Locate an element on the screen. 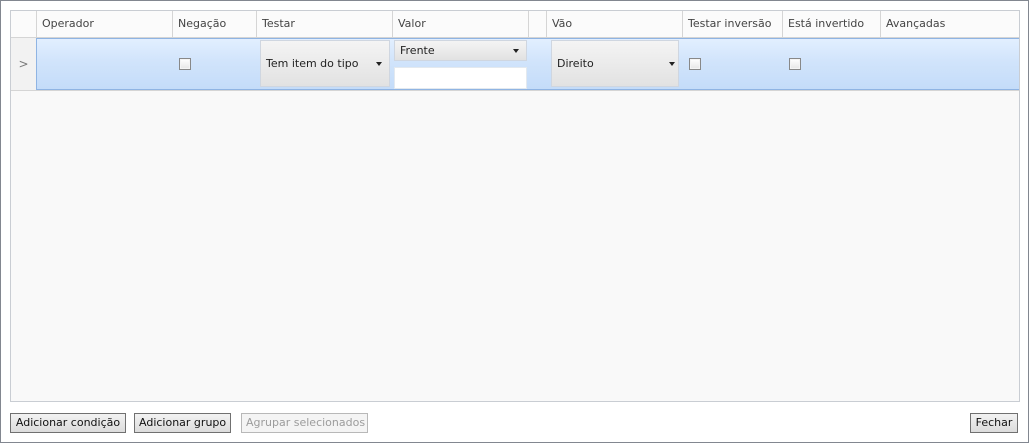 The height and width of the screenshot is (443, 1029). header-esta-invertido: Está invertido is located at coordinates (832, 24).